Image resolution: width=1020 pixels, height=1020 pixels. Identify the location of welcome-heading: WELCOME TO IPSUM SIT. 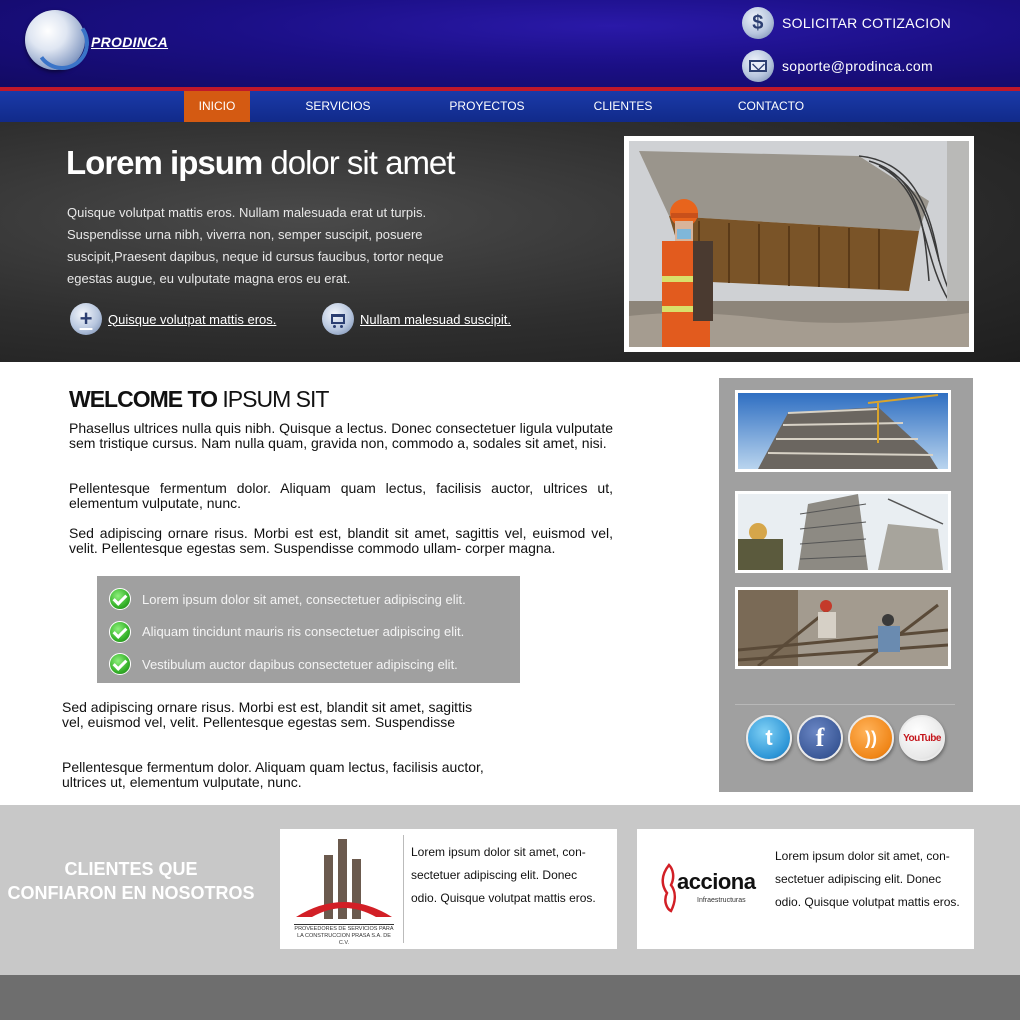
(199, 399).